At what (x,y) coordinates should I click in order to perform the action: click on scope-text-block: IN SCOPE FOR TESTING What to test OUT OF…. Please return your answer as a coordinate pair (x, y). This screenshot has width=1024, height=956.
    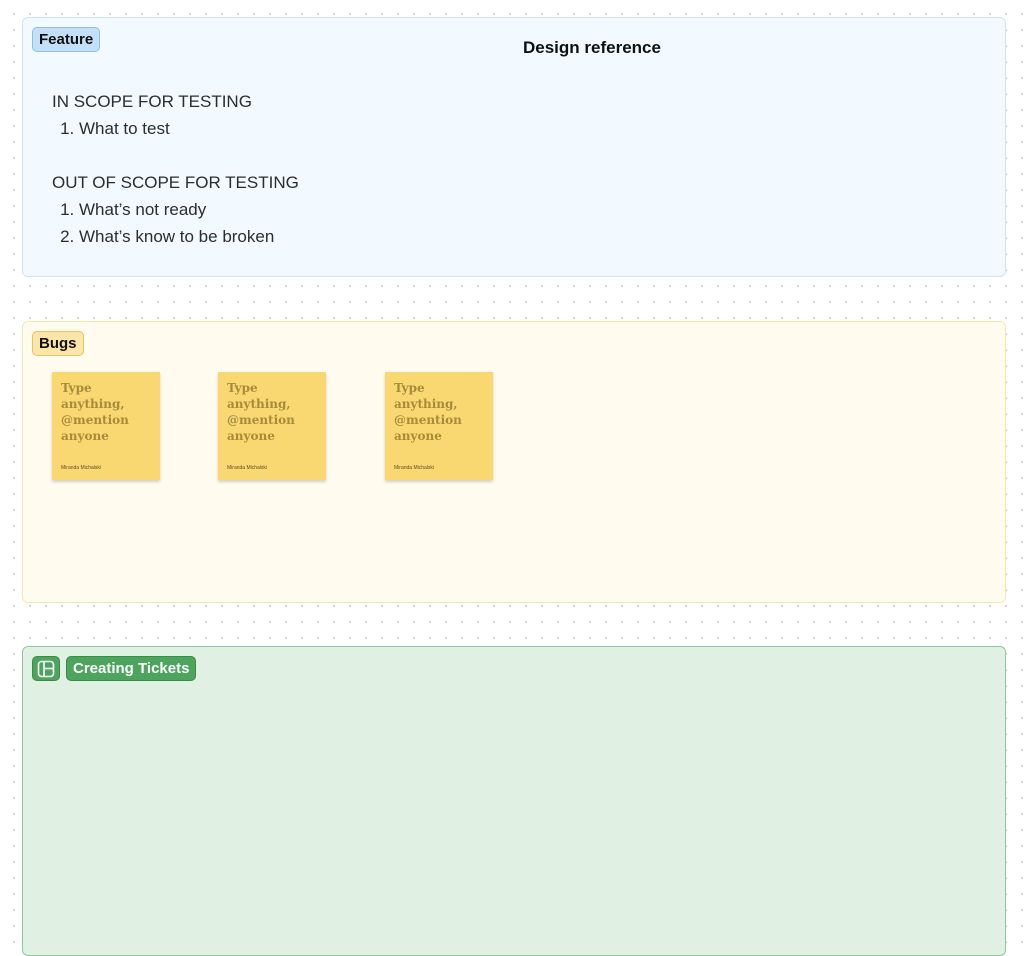
    Looking at the image, I should click on (175, 182).